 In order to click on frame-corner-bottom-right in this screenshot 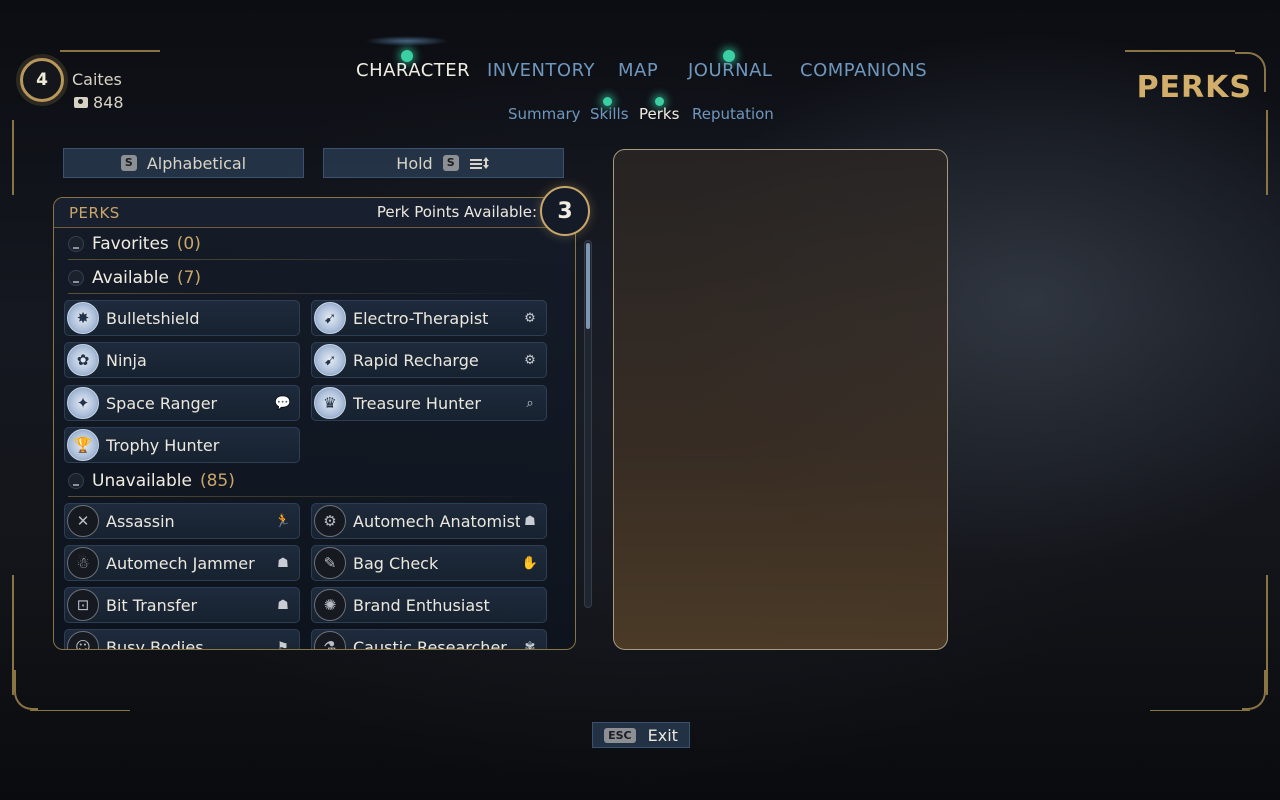, I will do `click(1254, 690)`.